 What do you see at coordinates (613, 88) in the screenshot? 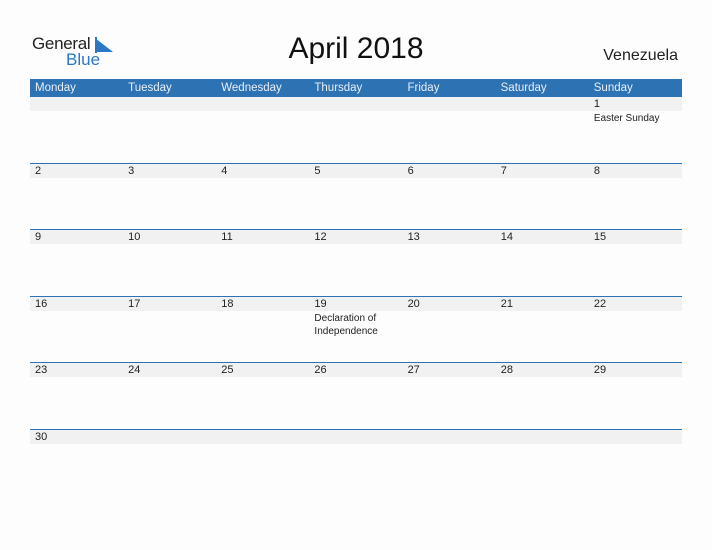
I see `weekday-sunday: Sunday` at bounding box center [613, 88].